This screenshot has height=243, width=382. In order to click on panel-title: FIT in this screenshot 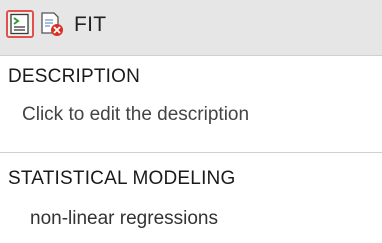, I will do `click(90, 24)`.